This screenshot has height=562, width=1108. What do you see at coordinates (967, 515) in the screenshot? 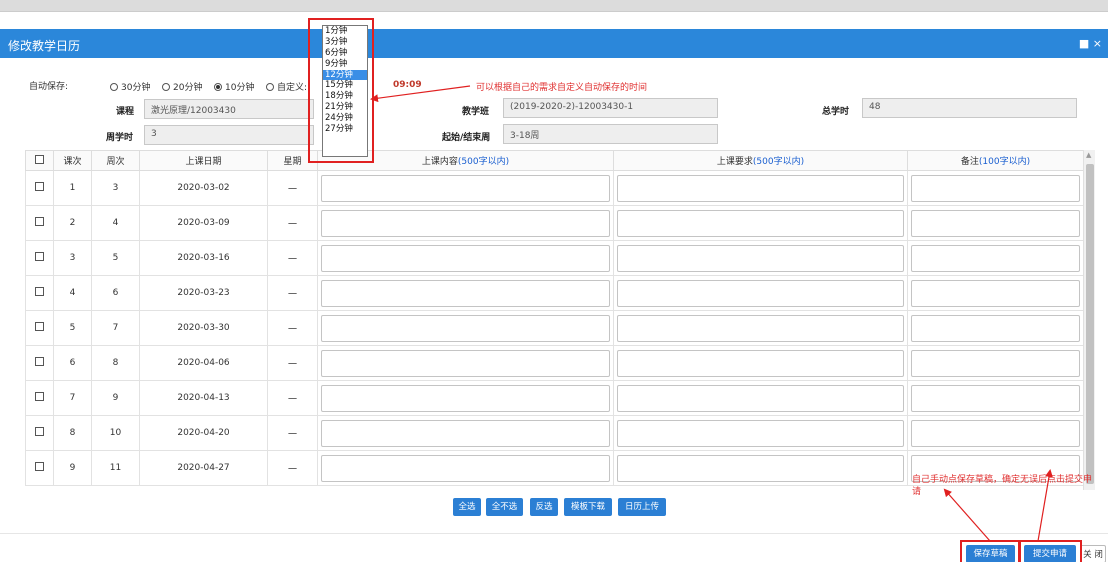
I see `arrow-to-save-note` at bounding box center [967, 515].